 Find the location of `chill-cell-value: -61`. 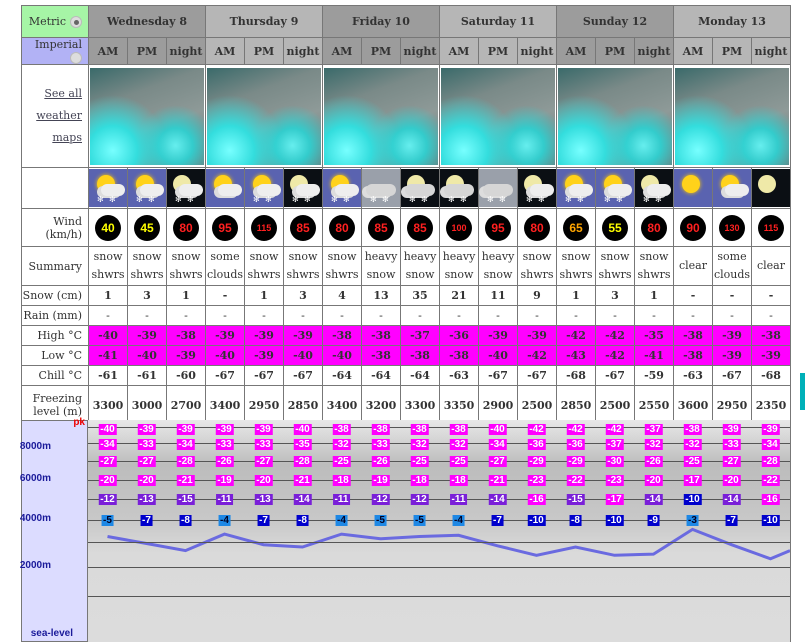

chill-cell-value: -61 is located at coordinates (108, 375).